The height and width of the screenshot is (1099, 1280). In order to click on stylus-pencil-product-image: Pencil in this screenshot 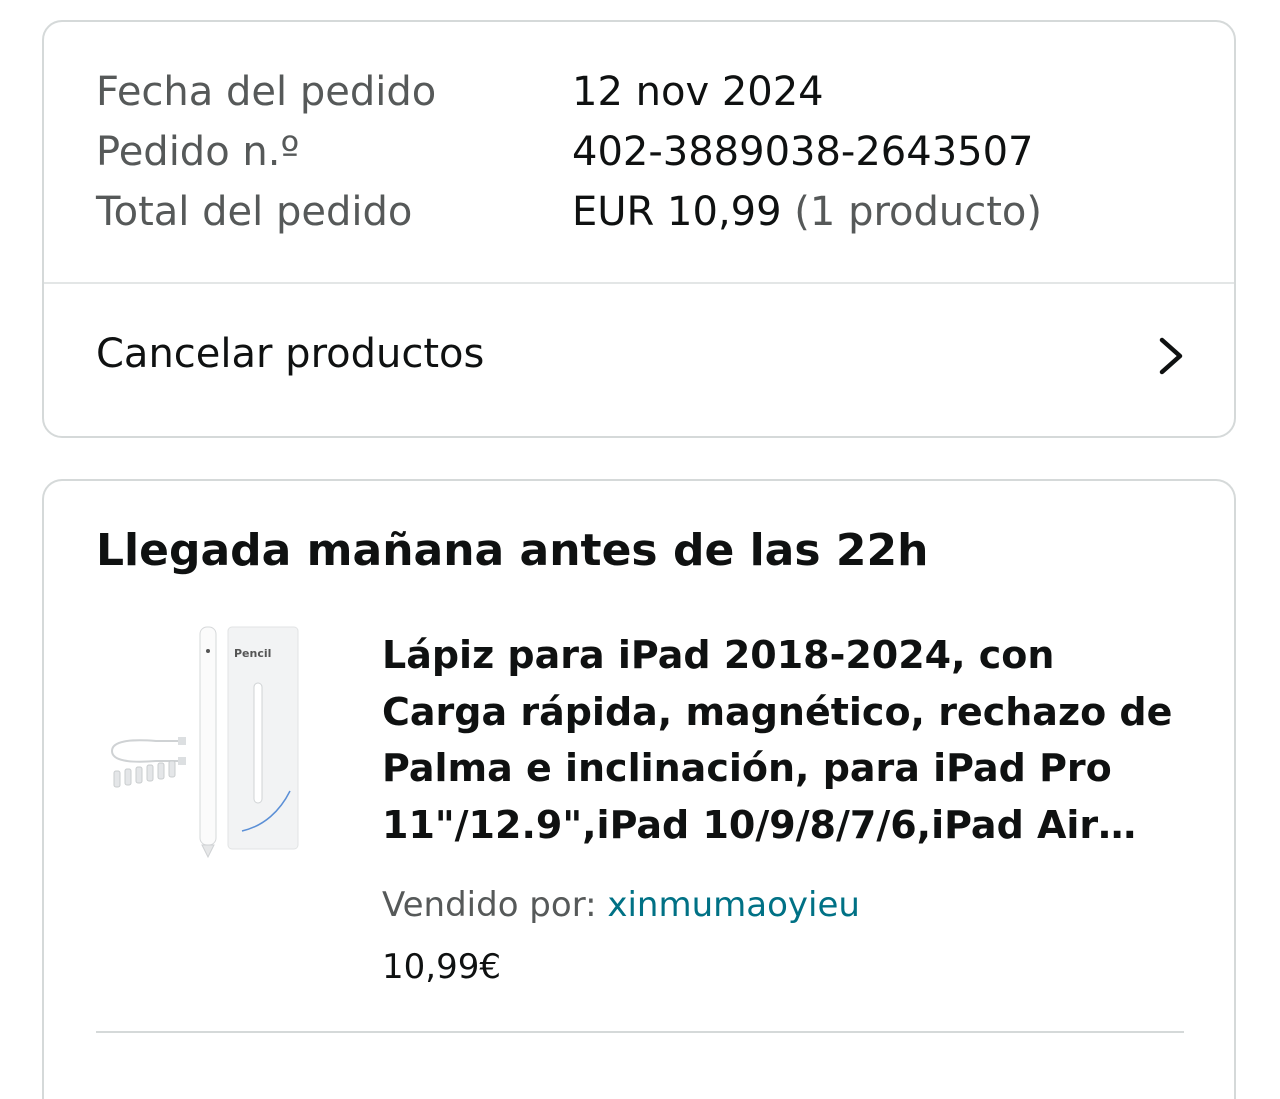, I will do `click(204, 741)`.